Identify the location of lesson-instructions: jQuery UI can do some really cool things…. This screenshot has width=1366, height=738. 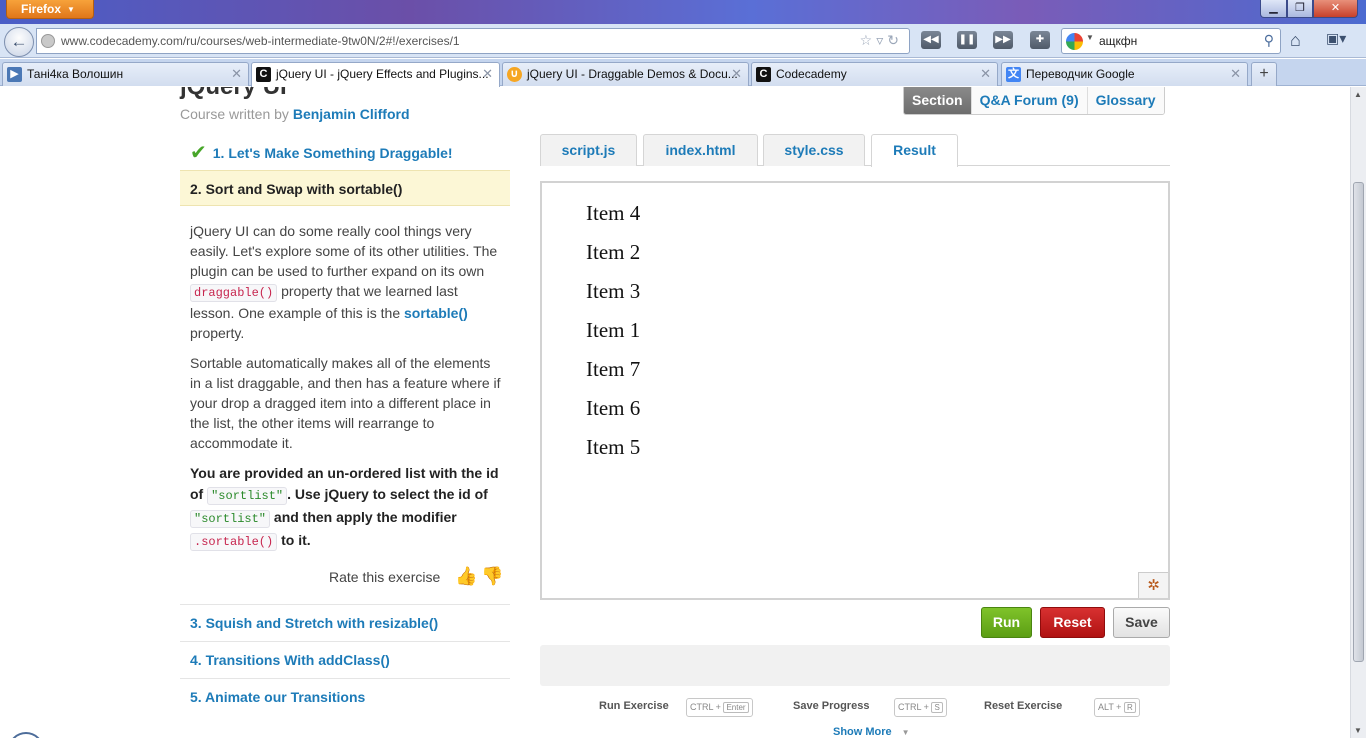
(347, 392).